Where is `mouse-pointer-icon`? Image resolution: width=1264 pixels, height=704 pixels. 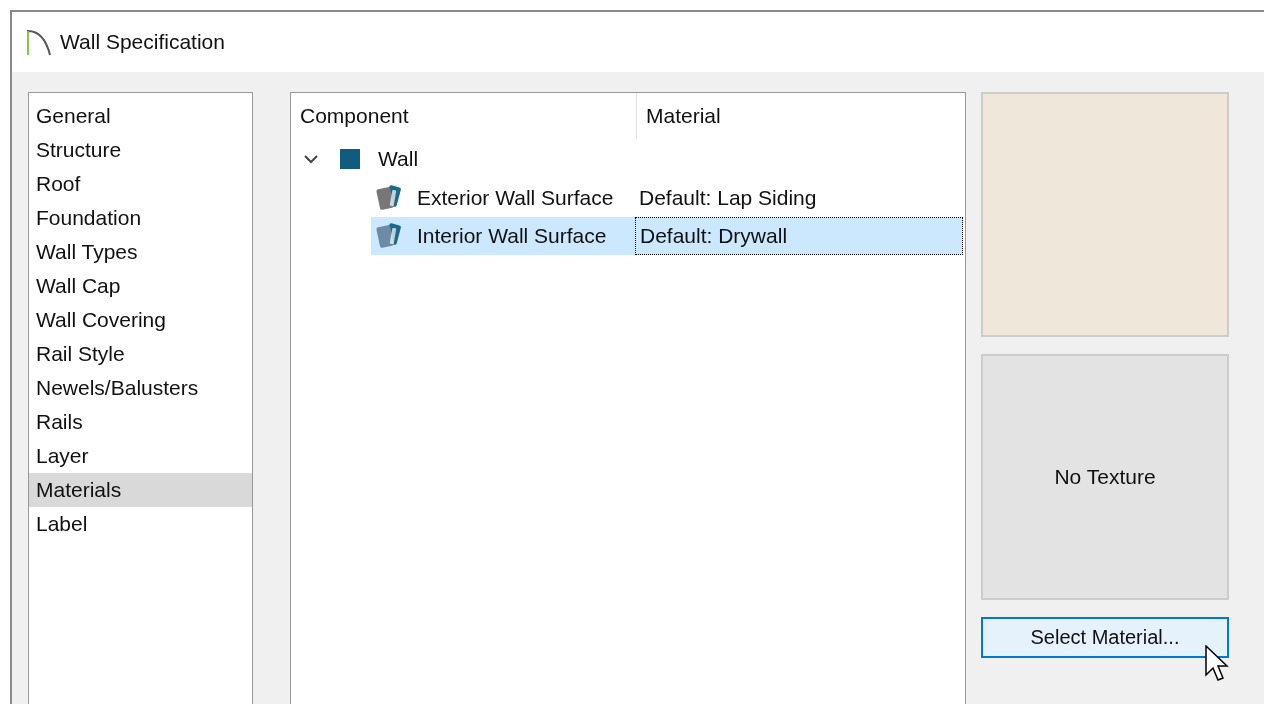 mouse-pointer-icon is located at coordinates (1217, 664).